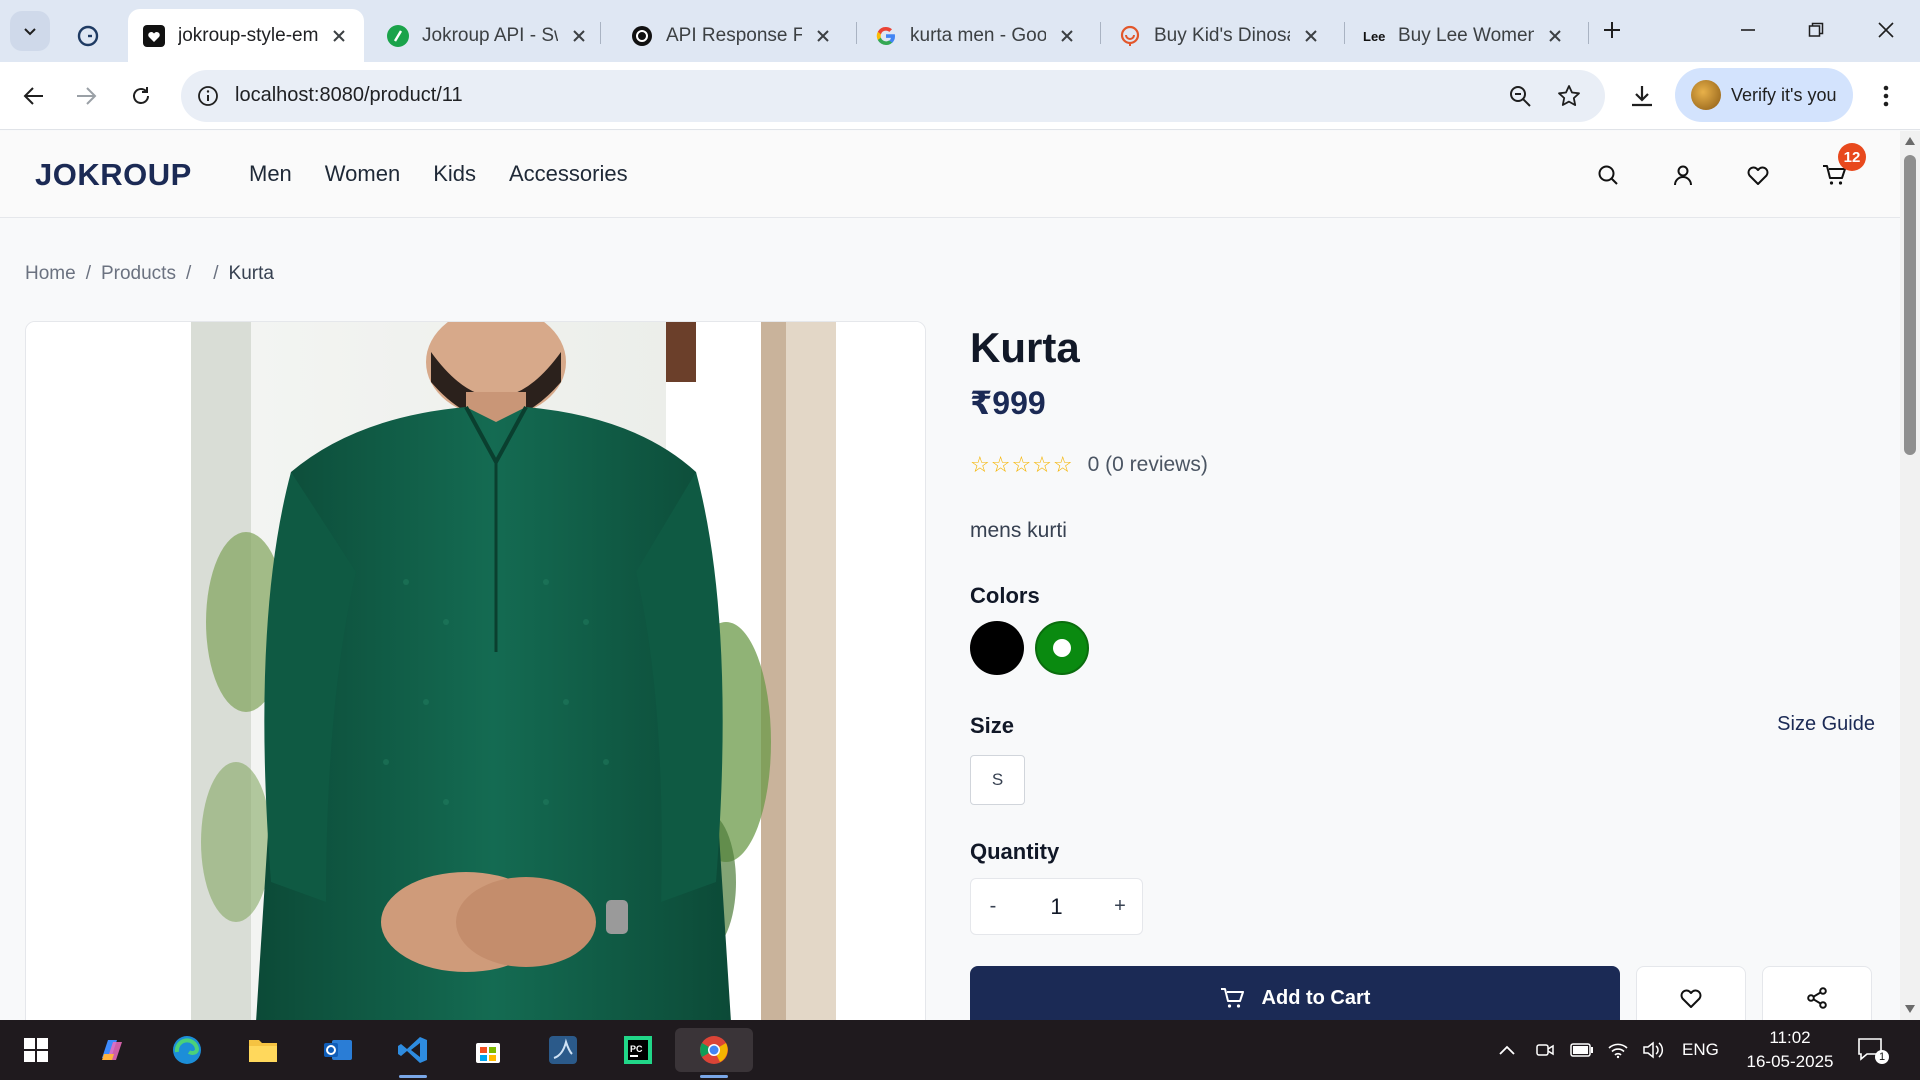  I want to click on url-text: localhost:8080/product/11, so click(349, 95).